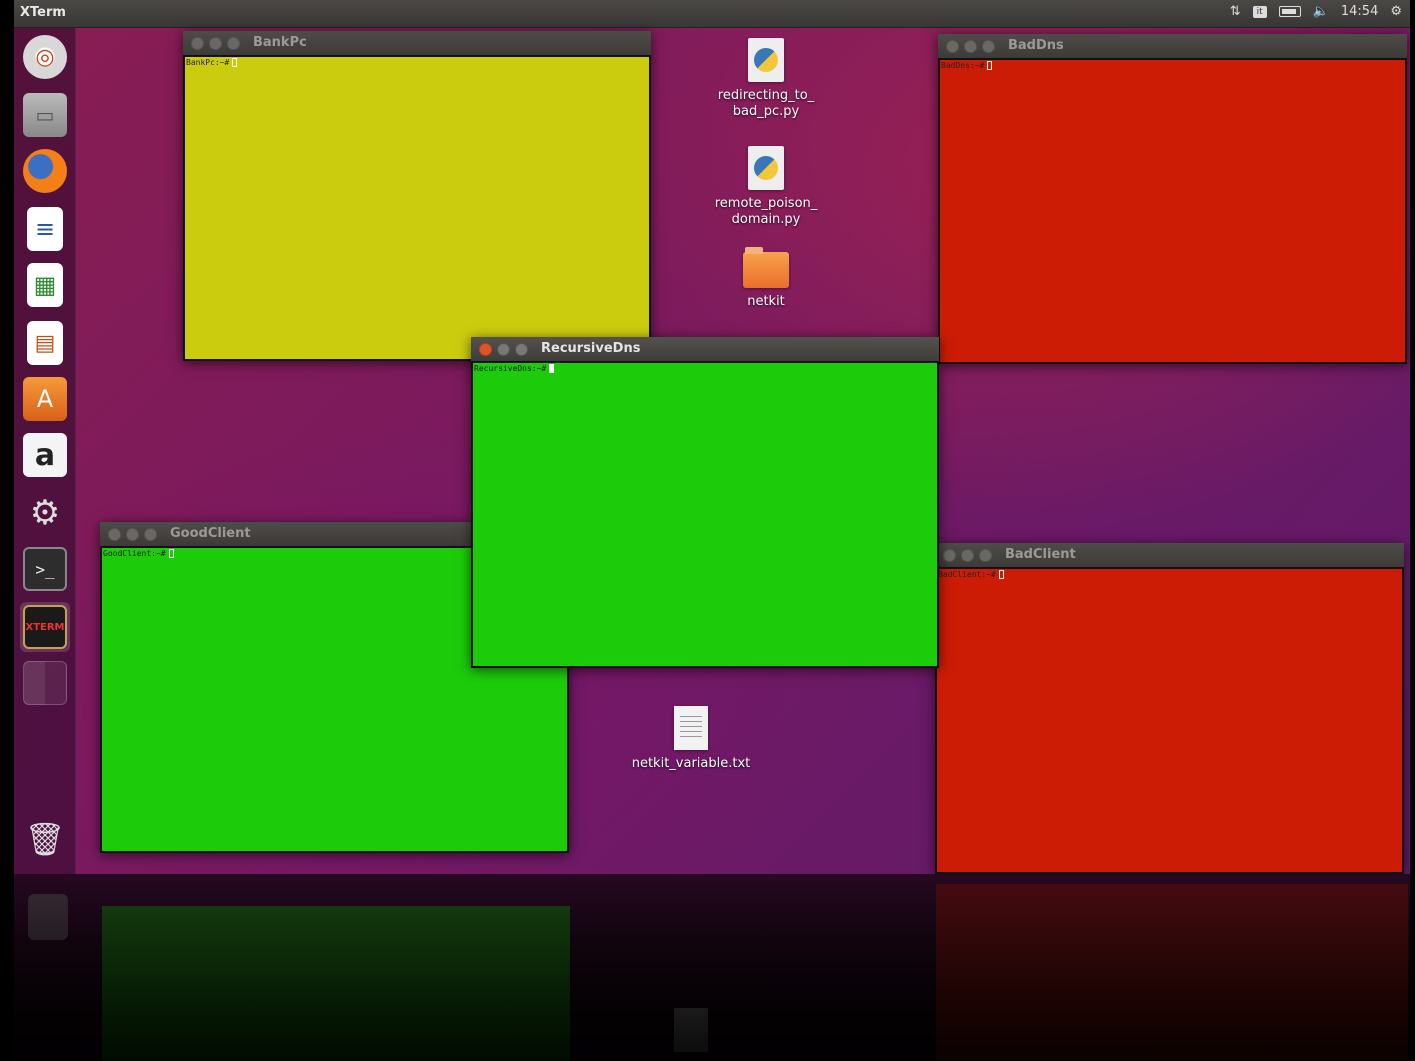 The width and height of the screenshot is (1415, 1061). Describe the element at coordinates (280, 42) in the screenshot. I see `window-title: BankPc` at that location.